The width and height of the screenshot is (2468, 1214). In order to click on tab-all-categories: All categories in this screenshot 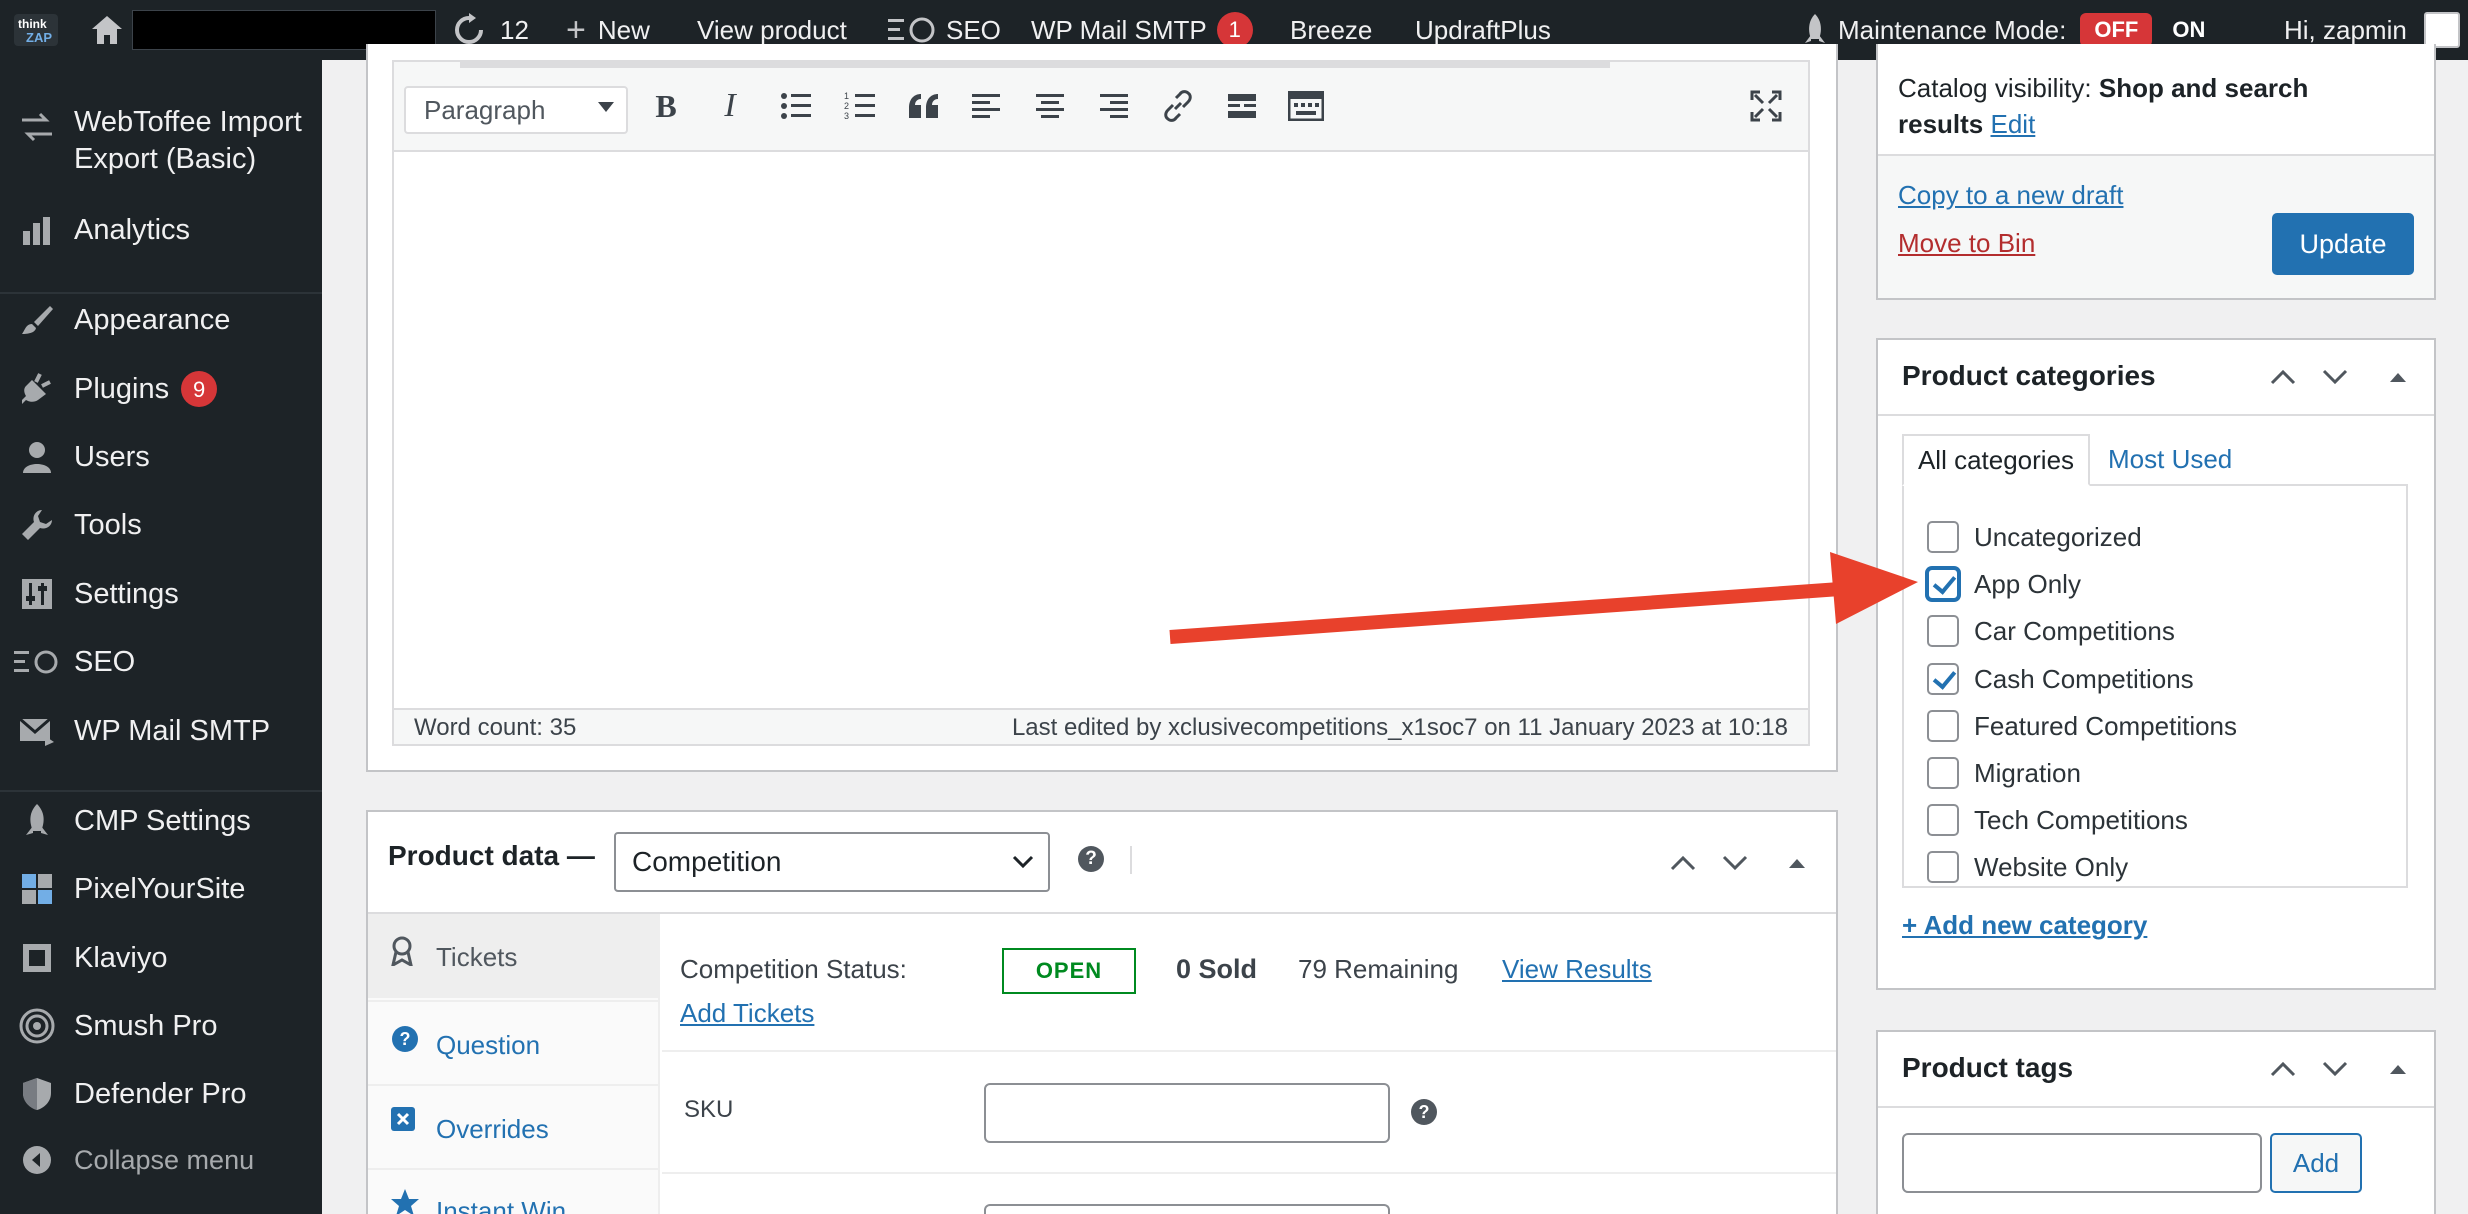, I will do `click(1996, 460)`.